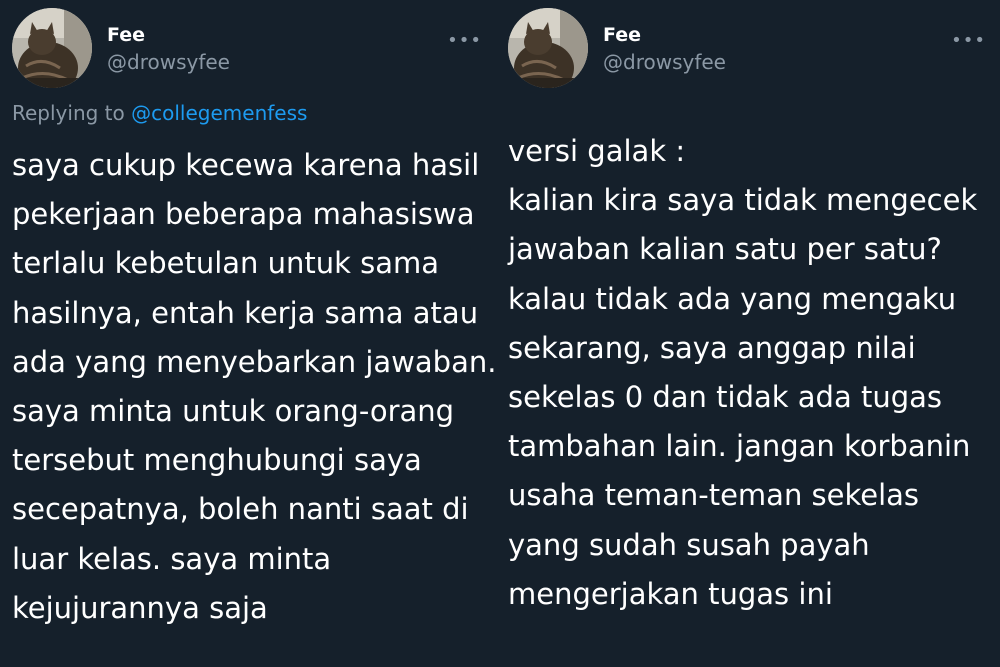 The width and height of the screenshot is (1000, 667). Describe the element at coordinates (714, 495) in the screenshot. I see `tweet-text-line: usaha teman-teman sekelas` at that location.